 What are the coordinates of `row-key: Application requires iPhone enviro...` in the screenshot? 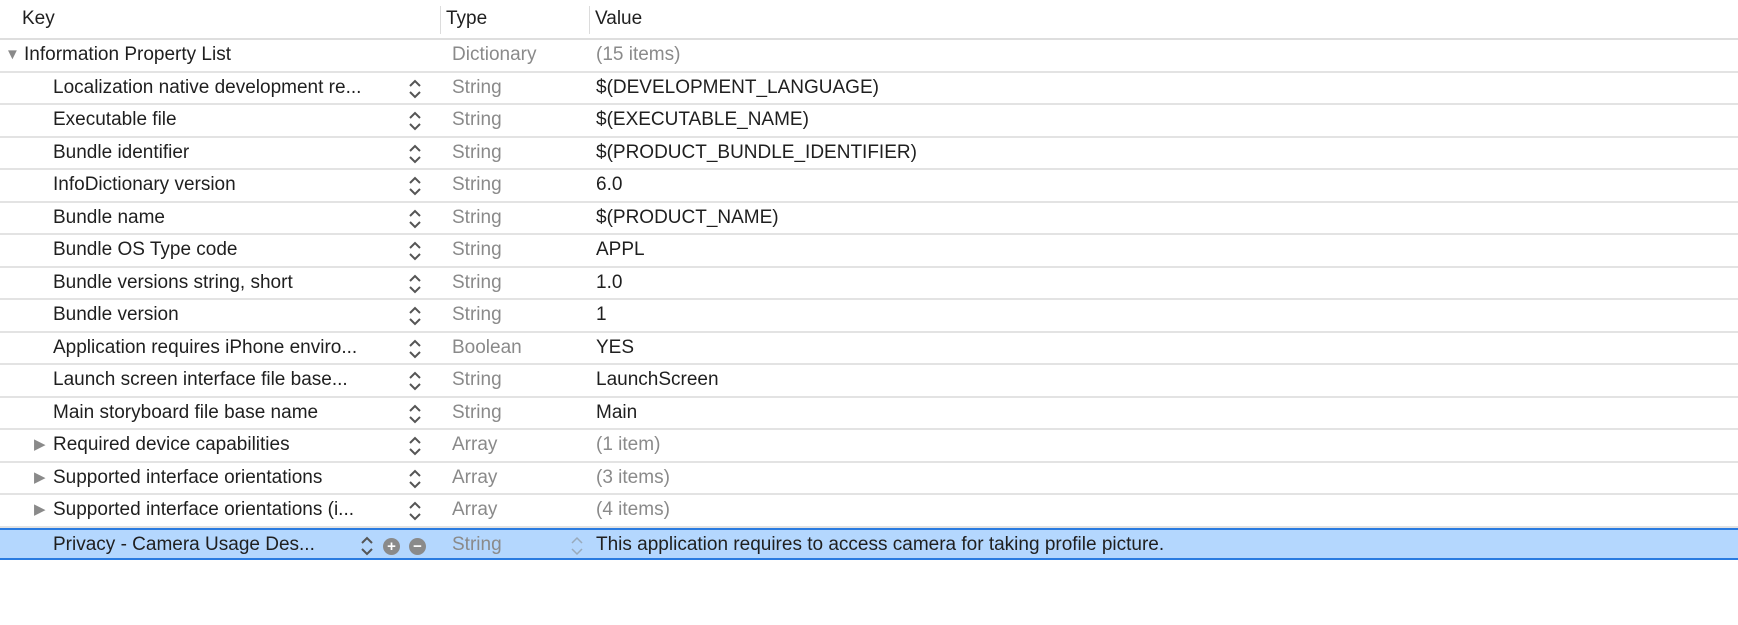 It's located at (205, 348).